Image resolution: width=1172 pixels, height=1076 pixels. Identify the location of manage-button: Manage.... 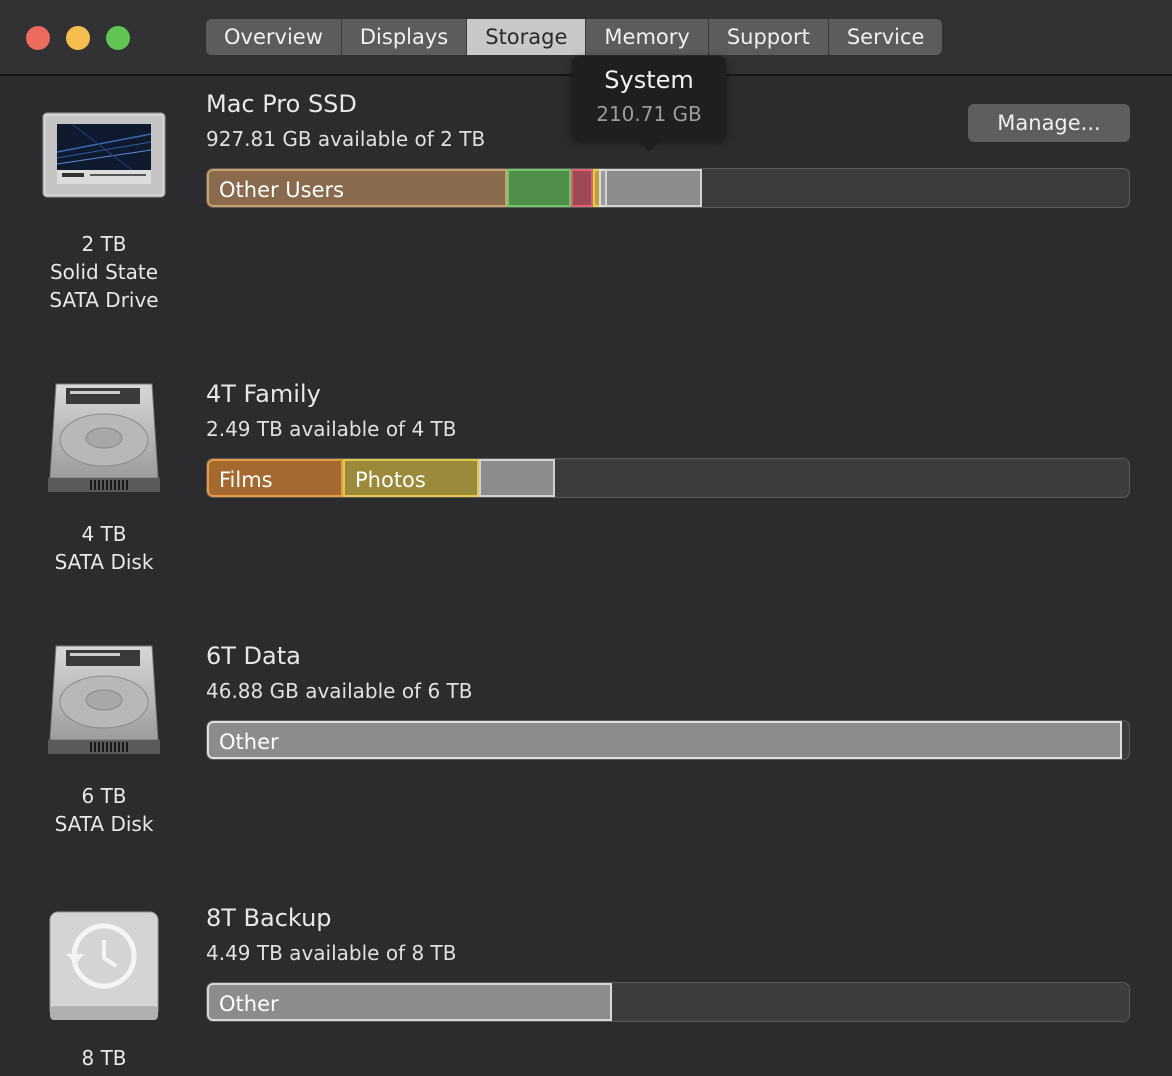
(1049, 123).